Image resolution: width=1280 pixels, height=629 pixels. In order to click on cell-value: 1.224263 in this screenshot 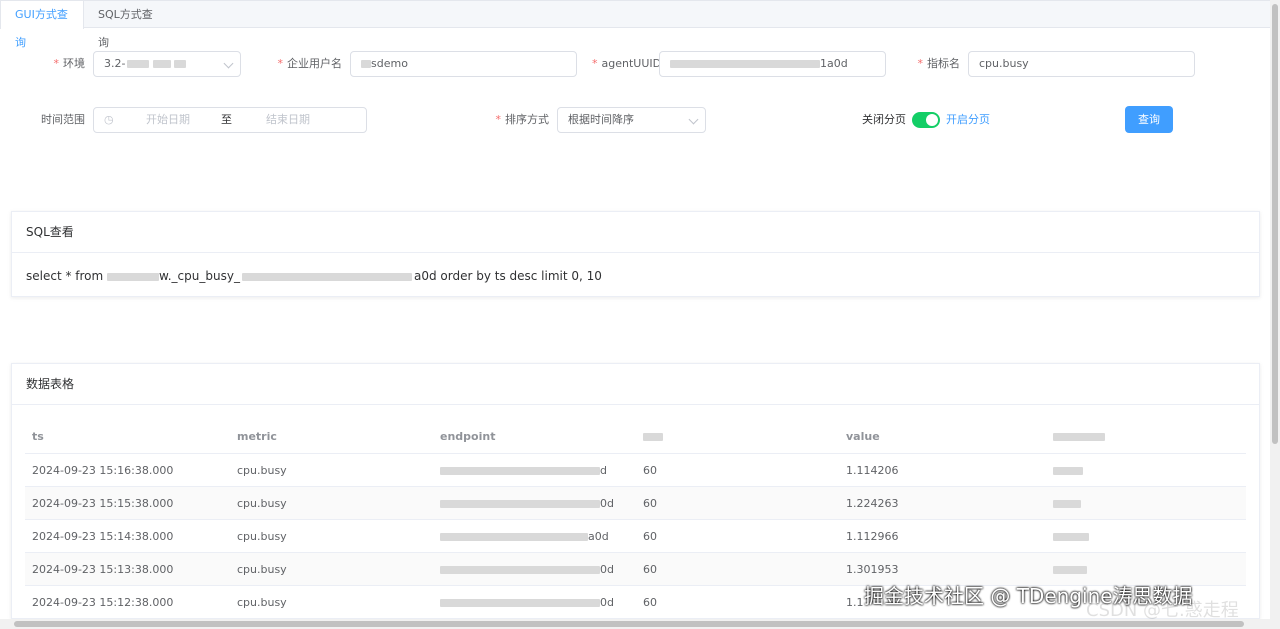, I will do `click(942, 503)`.